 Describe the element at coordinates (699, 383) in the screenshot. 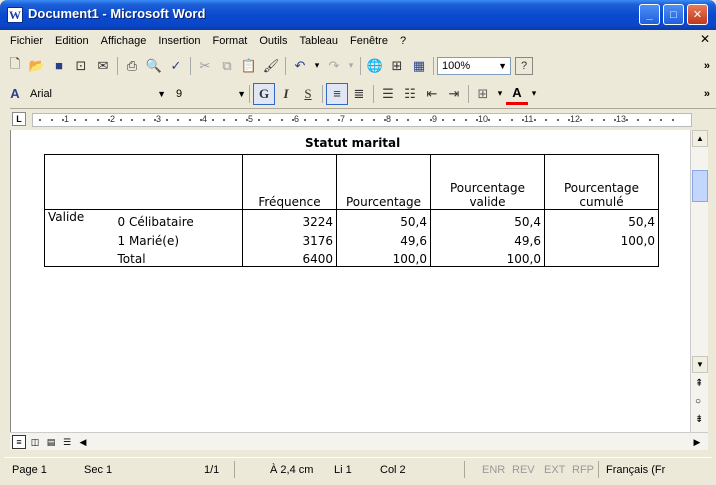

I see `previous-page-icon: ⇞` at that location.